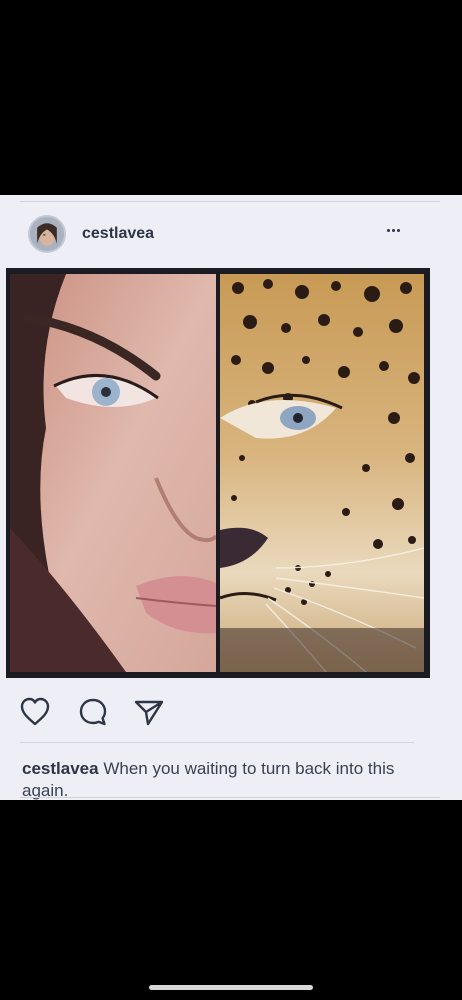 The width and height of the screenshot is (462, 1000). What do you see at coordinates (230, 797) in the screenshot?
I see `bottom-divider` at bounding box center [230, 797].